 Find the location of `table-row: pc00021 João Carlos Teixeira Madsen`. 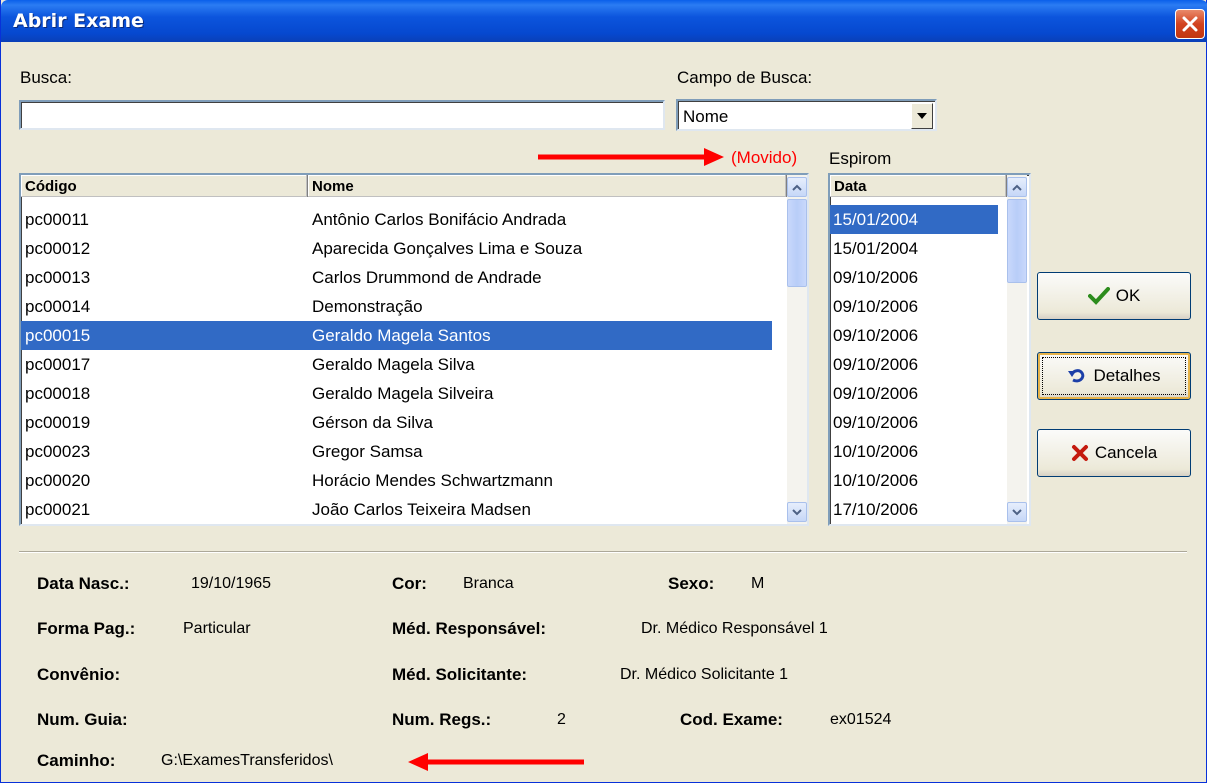

table-row: pc00021 João Carlos Teixeira Madsen is located at coordinates (404, 509).